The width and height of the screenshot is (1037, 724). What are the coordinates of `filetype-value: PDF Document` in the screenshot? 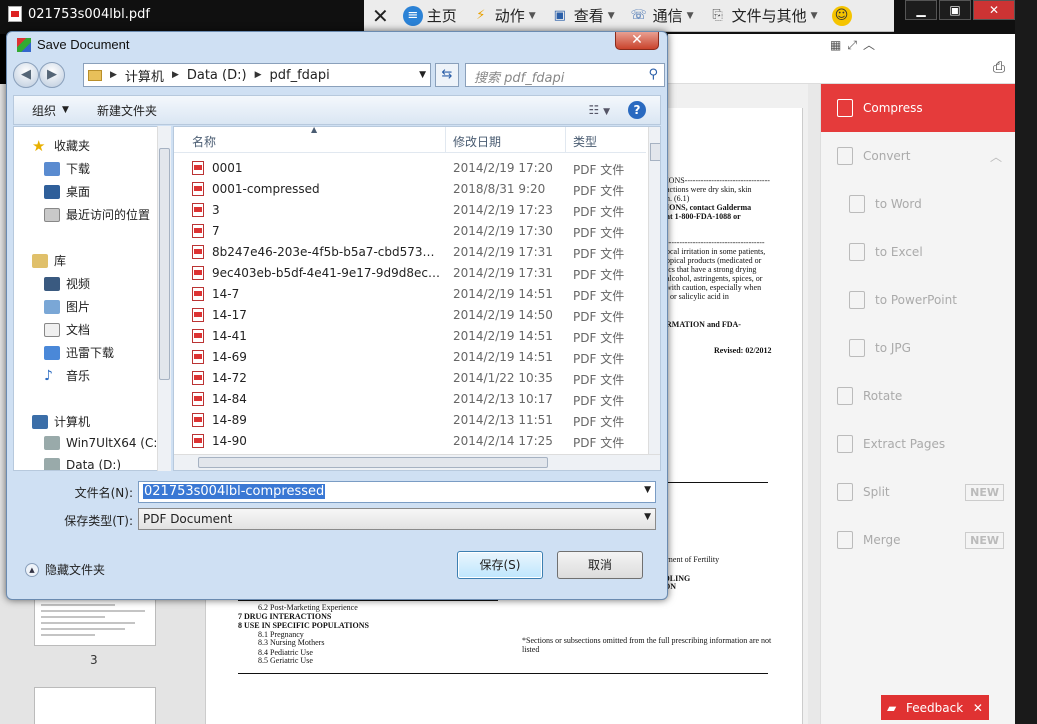 It's located at (188, 519).